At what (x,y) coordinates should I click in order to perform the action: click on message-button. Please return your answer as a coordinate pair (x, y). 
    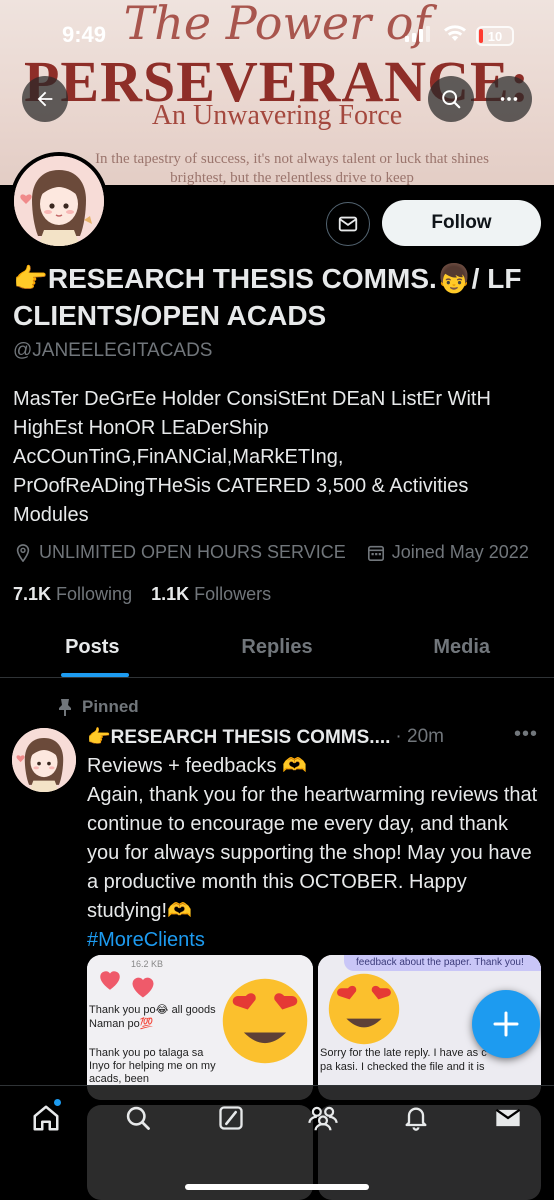
    Looking at the image, I should click on (348, 224).